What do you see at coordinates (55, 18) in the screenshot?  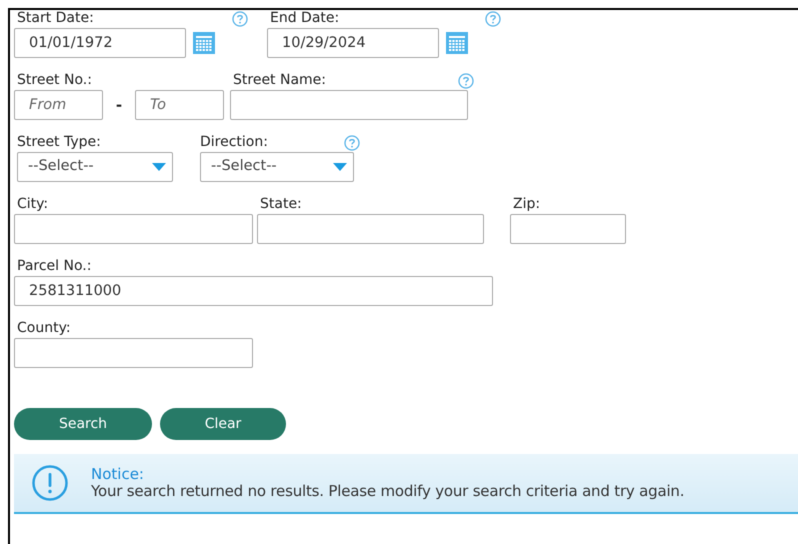 I see `field-label: Start Date:` at bounding box center [55, 18].